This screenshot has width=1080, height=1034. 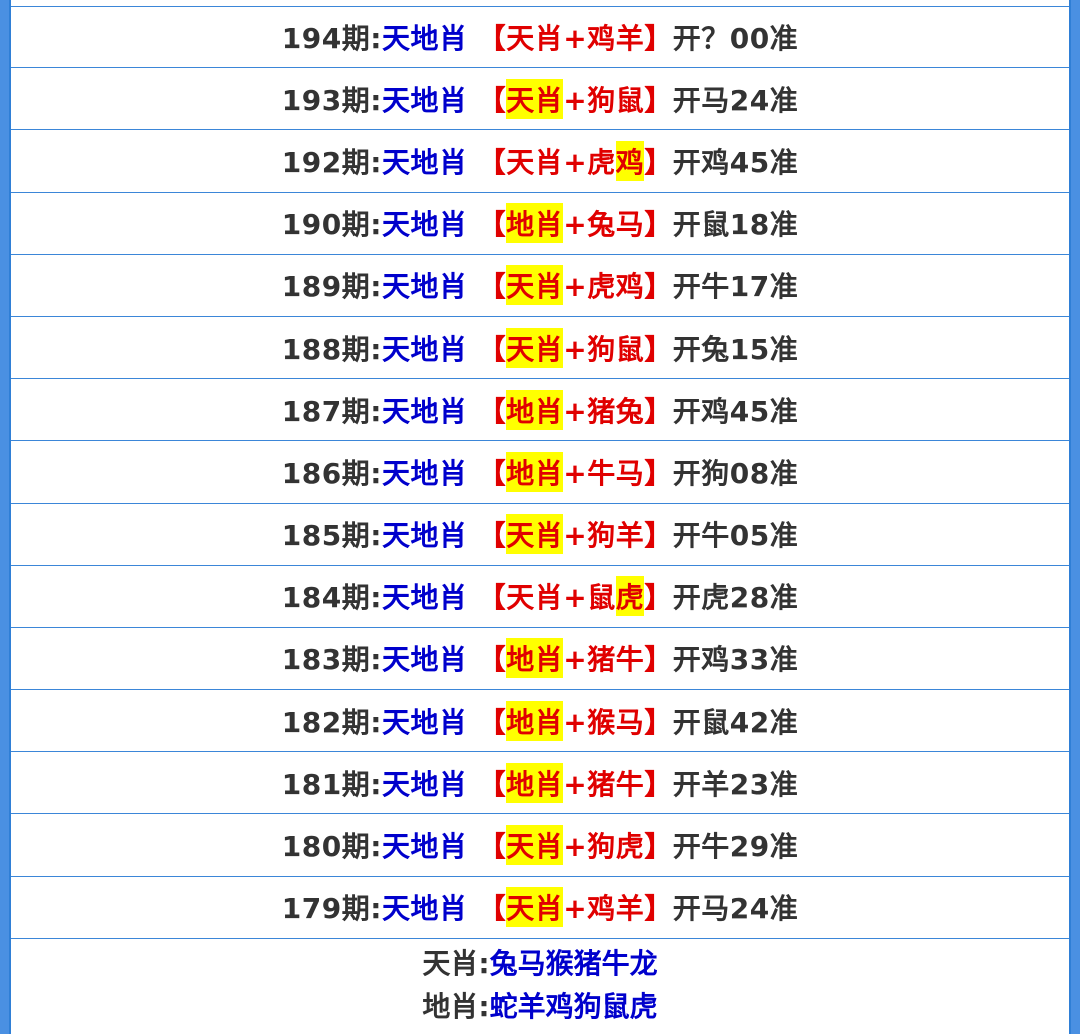 I want to click on period-number: 184期:, so click(x=331, y=598).